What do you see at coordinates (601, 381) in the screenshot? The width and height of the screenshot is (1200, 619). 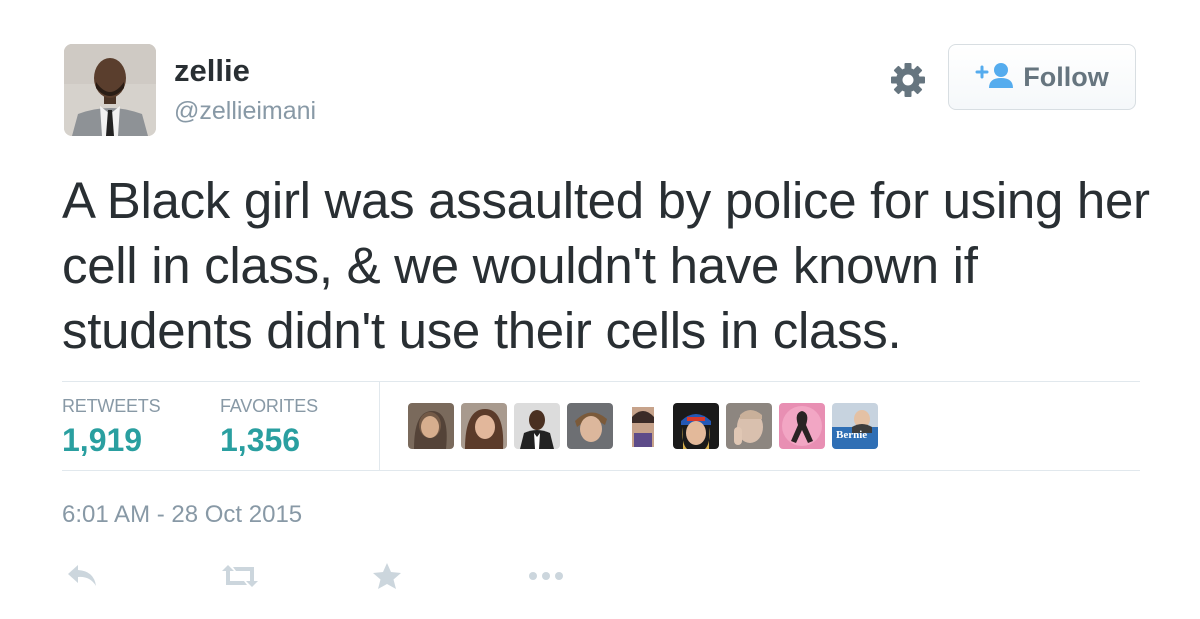 I see `stats-divider-top` at bounding box center [601, 381].